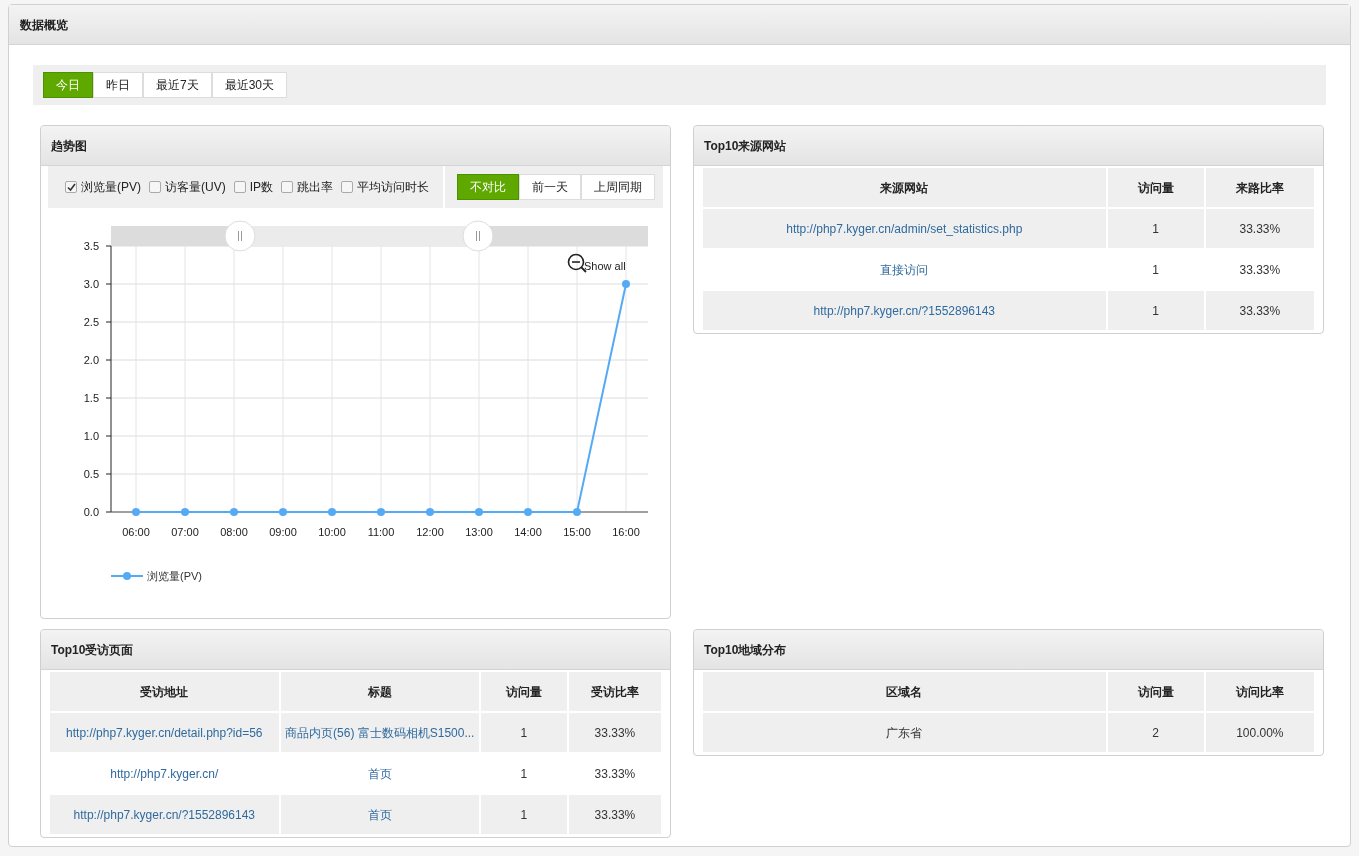 This screenshot has height=856, width=1359. I want to click on column-header: 区域名, so click(904, 691).